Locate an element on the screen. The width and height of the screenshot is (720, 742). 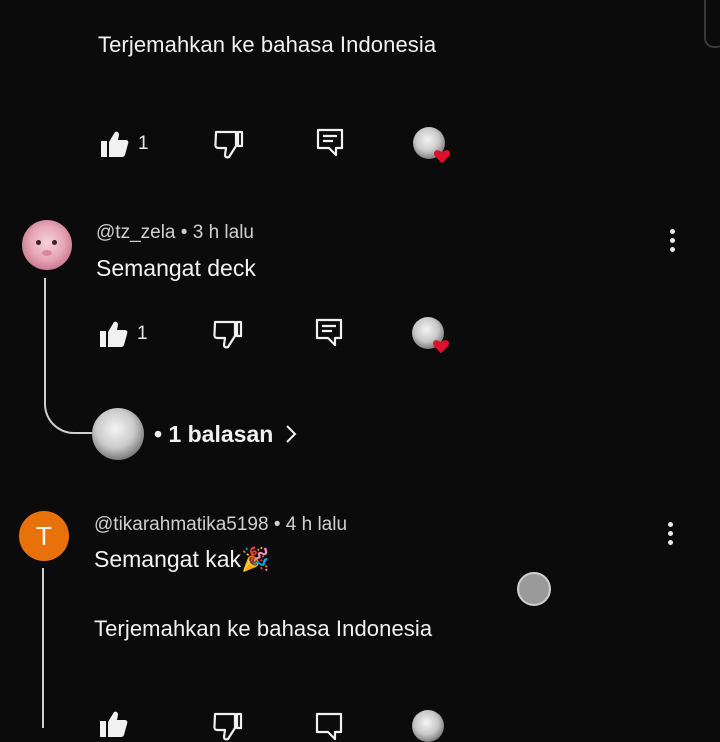
avatar: T is located at coordinates (44, 536).